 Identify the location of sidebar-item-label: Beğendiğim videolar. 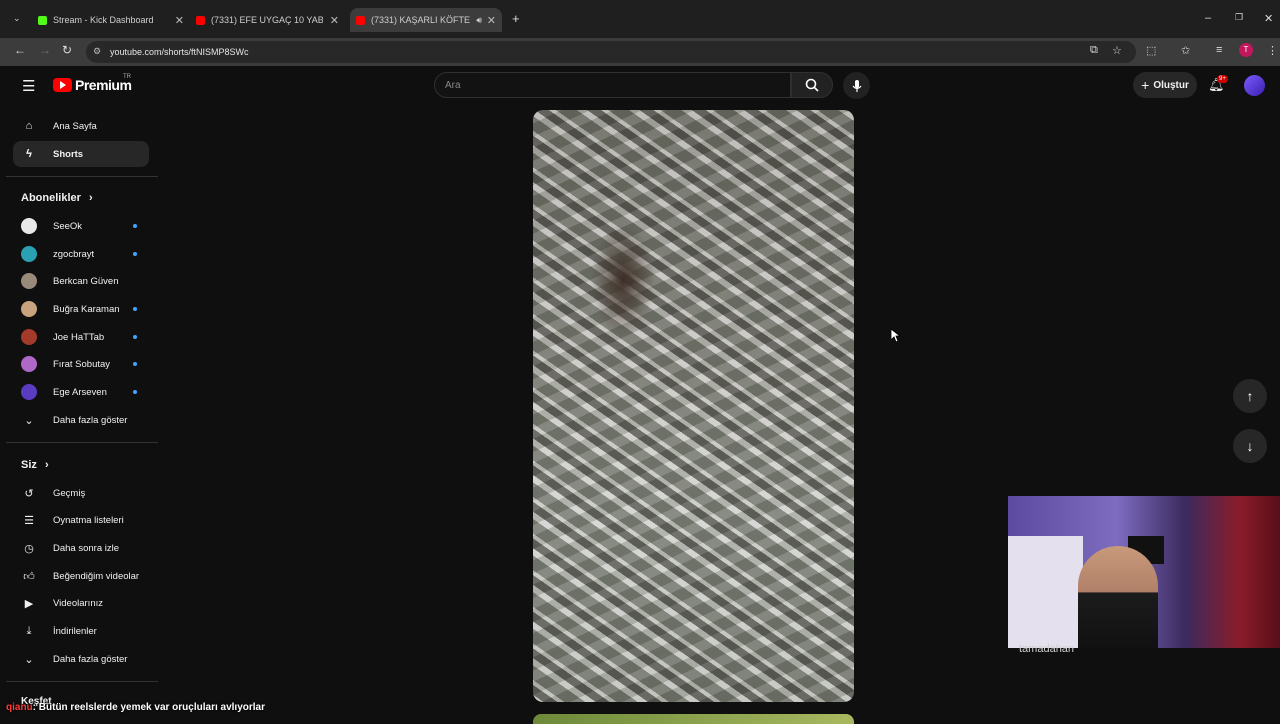
(96, 576).